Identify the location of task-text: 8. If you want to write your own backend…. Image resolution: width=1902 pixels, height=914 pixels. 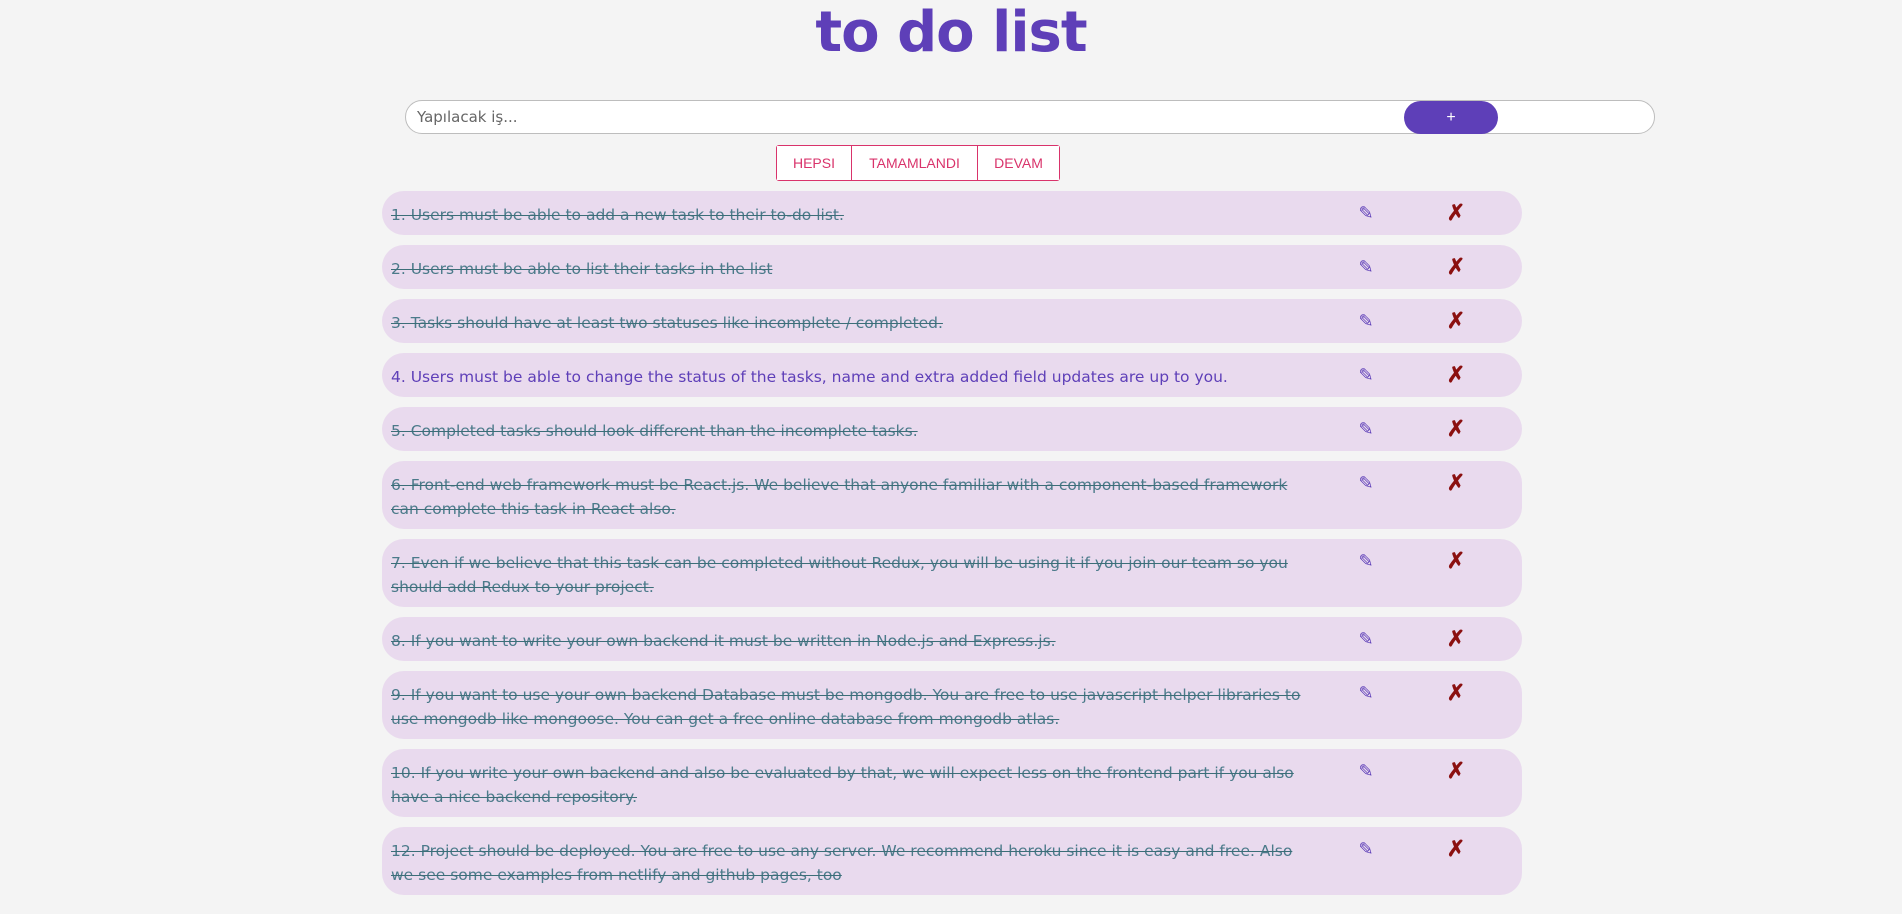
(853, 641).